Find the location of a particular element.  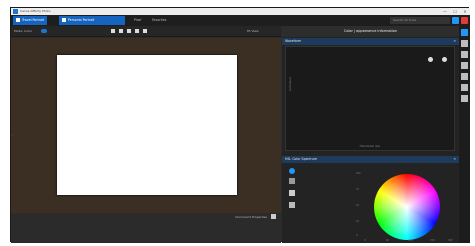

user-icon is located at coordinates (455, 20).